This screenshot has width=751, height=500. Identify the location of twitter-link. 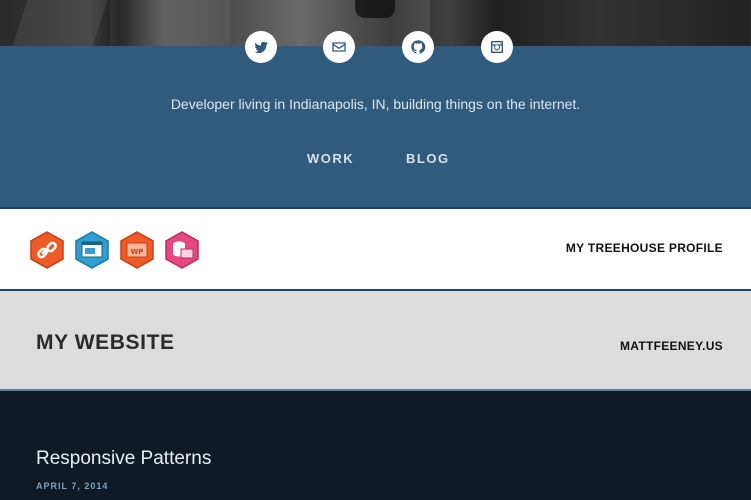
(261, 47).